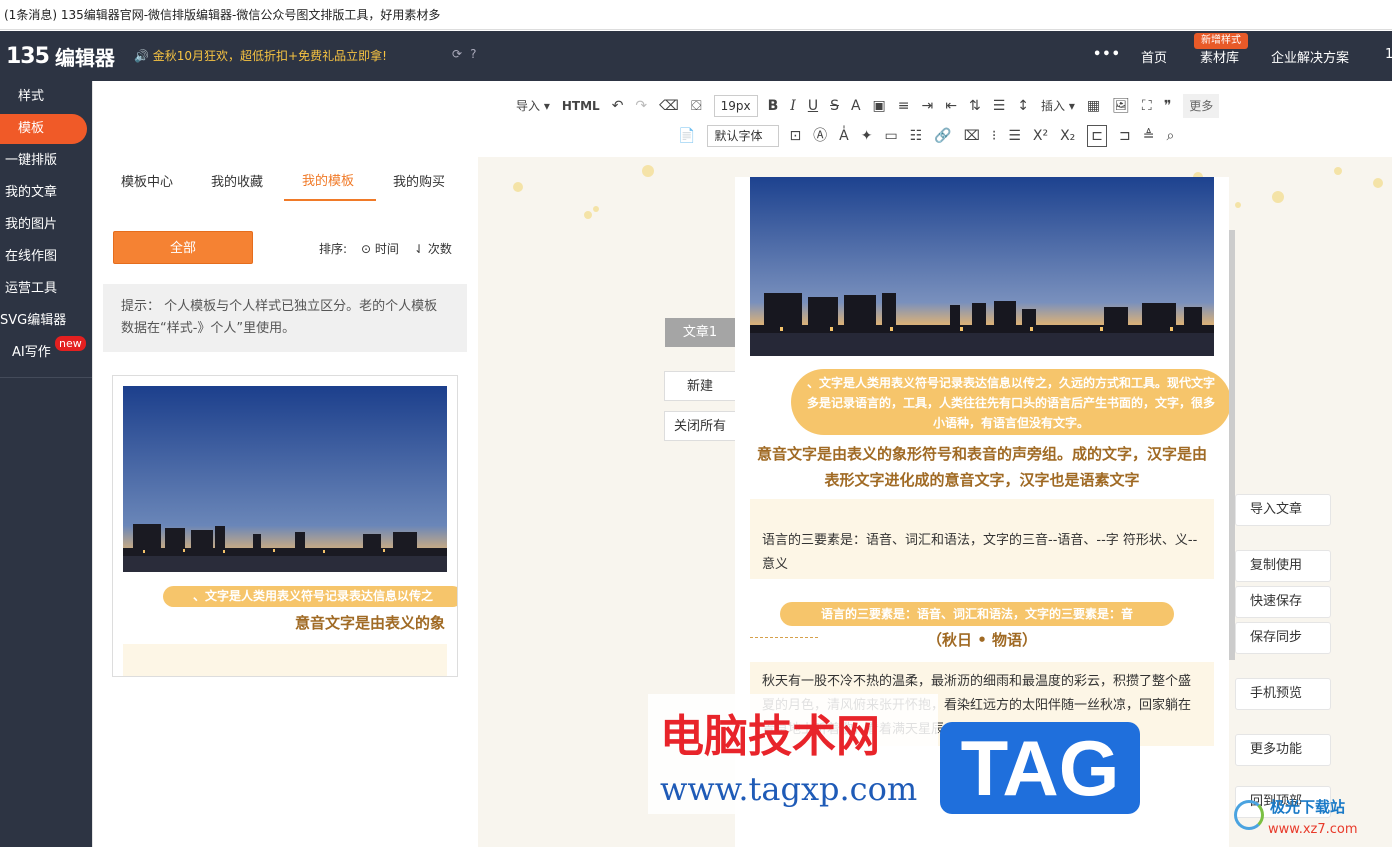 The image size is (1392, 847). What do you see at coordinates (285, 318) in the screenshot?
I see `tip-box: 提示： 个人模板与个人样式已独立区分。老的个人模板数据在“样式-》个人”里使用。` at bounding box center [285, 318].